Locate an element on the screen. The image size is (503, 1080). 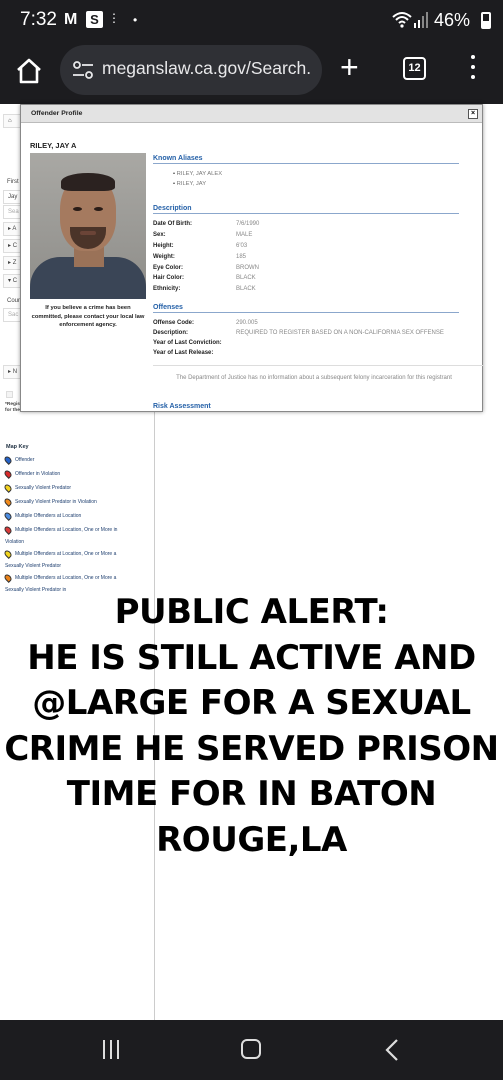
s-app-icon: S is located at coordinates (94, 19).